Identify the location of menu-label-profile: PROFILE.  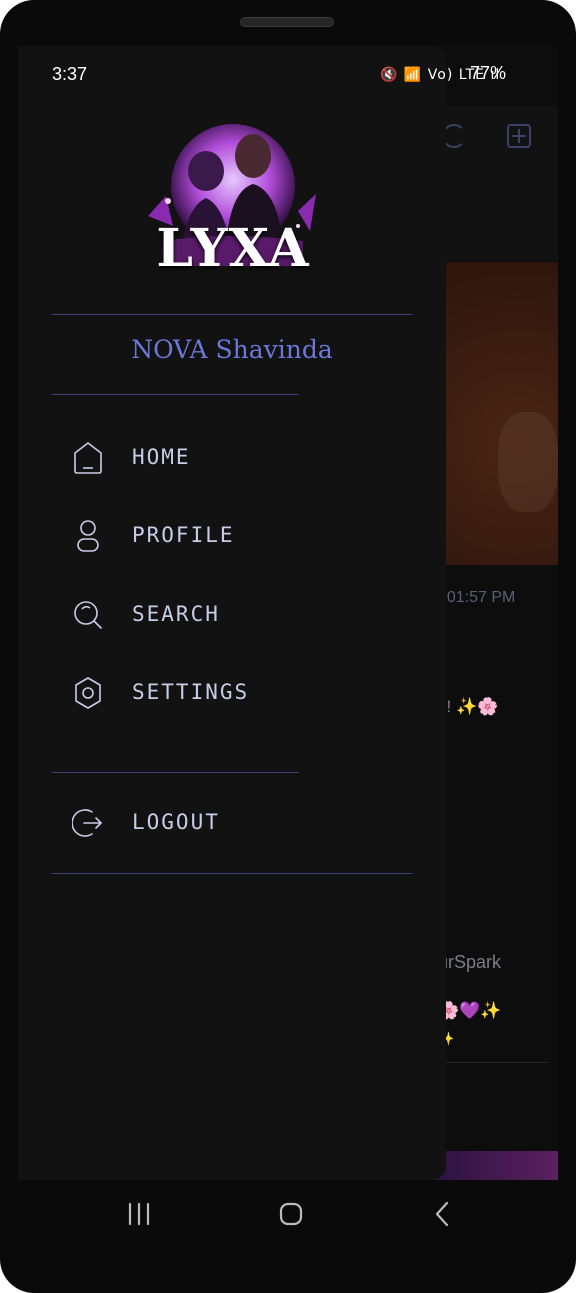
(183, 535).